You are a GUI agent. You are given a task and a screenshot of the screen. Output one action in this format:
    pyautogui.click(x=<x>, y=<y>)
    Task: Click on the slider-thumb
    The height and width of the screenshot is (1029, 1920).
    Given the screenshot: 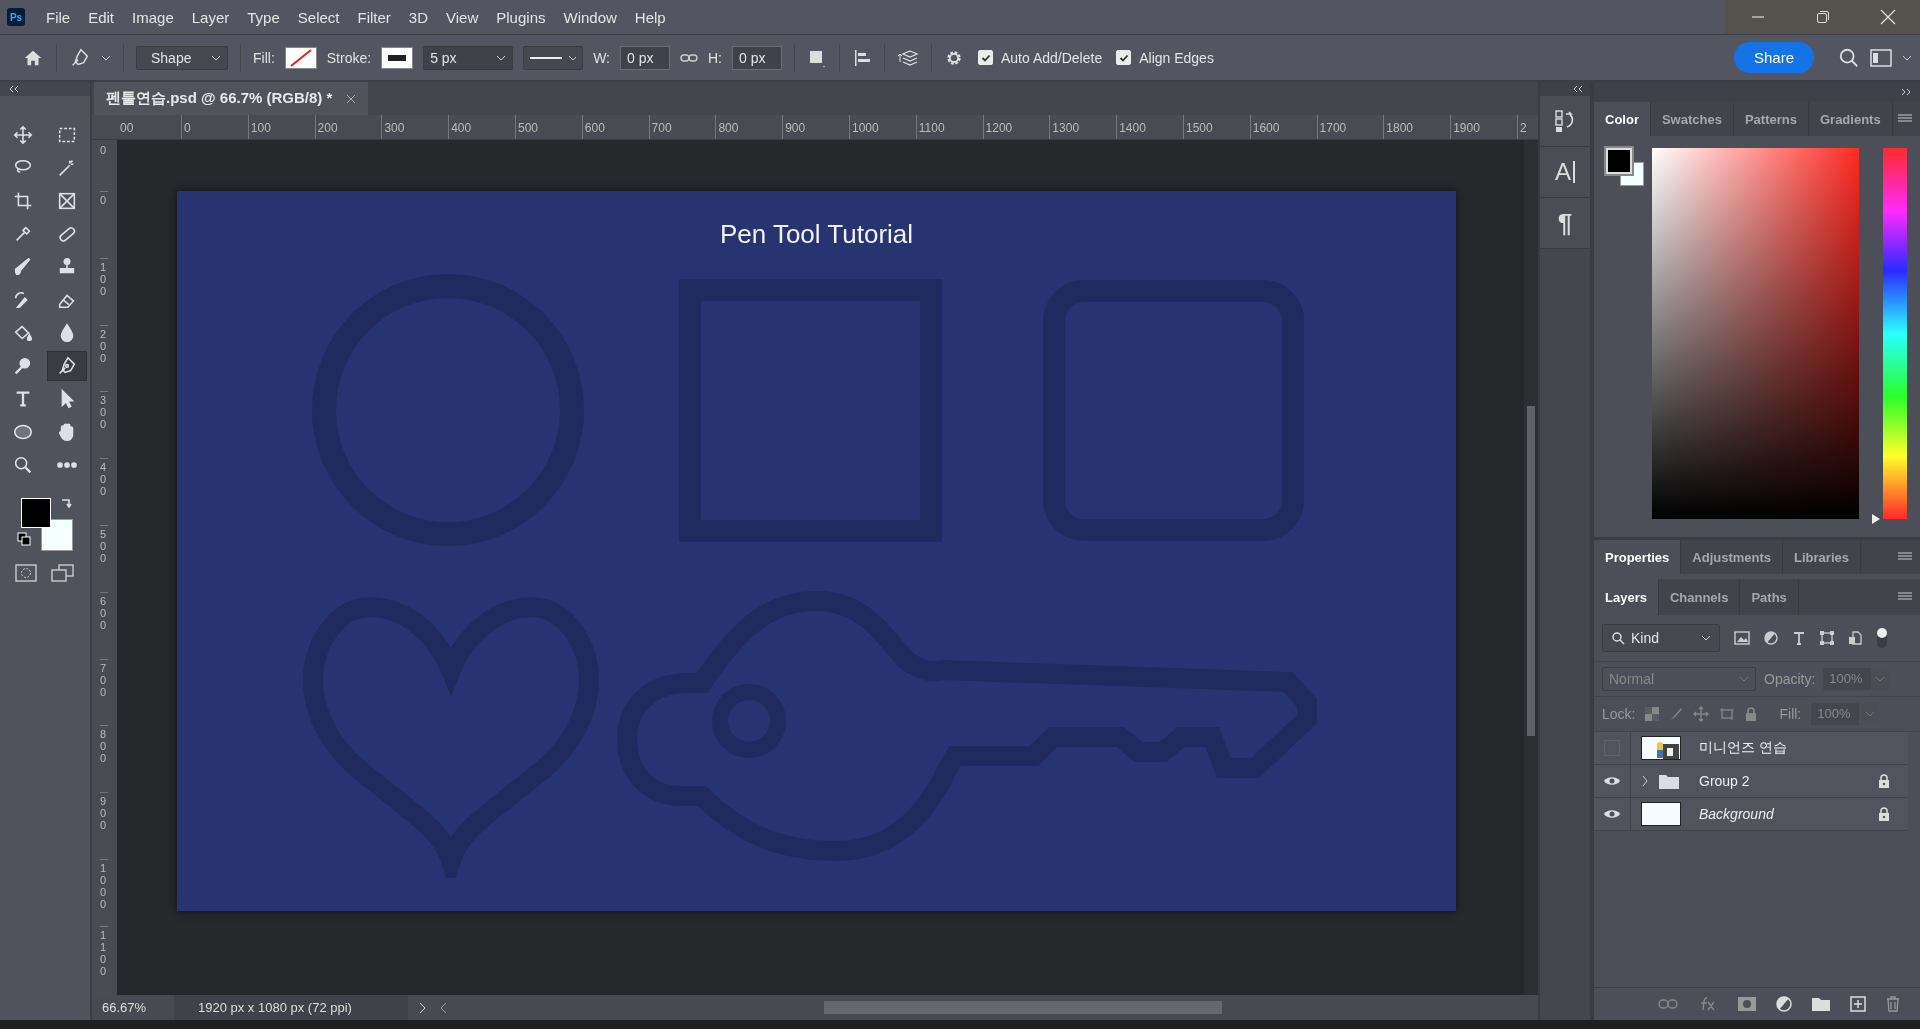 What is the action you would take?
    pyautogui.click(x=1876, y=519)
    